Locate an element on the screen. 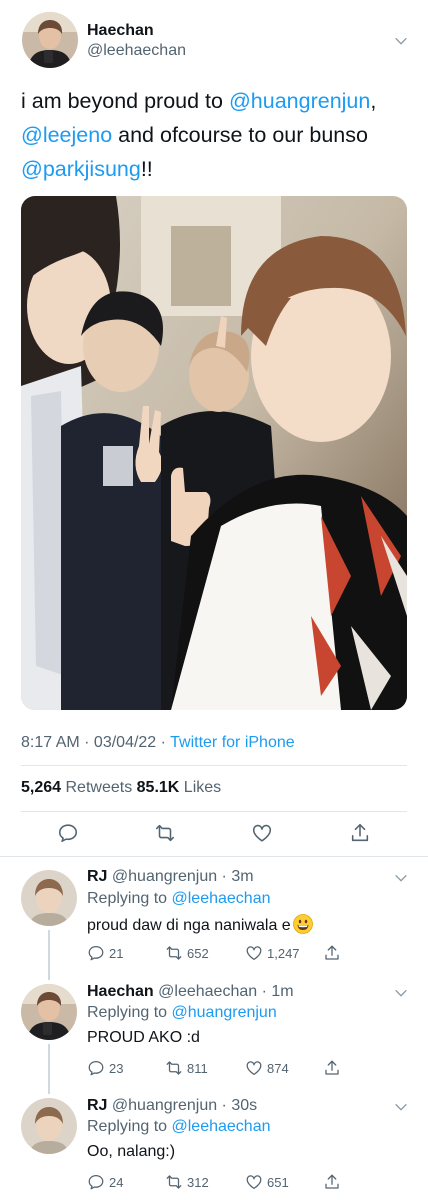  reply-count: 21 is located at coordinates (105, 953).